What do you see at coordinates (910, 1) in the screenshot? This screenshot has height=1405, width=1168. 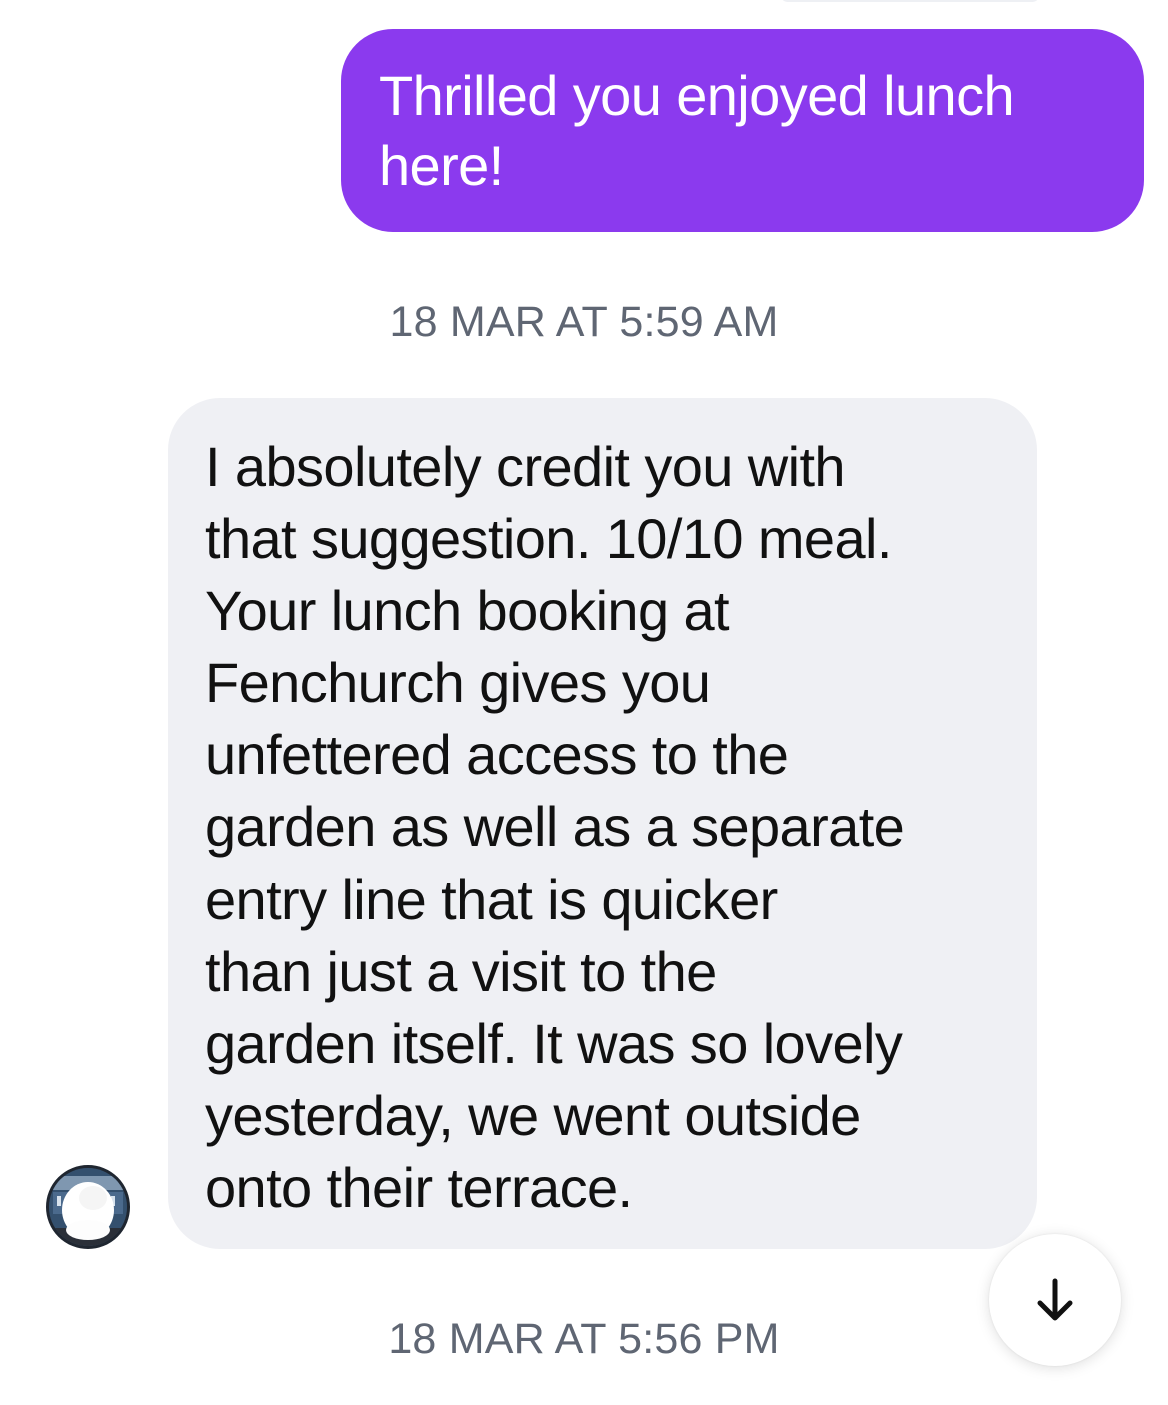 I see `previous-message-edge` at bounding box center [910, 1].